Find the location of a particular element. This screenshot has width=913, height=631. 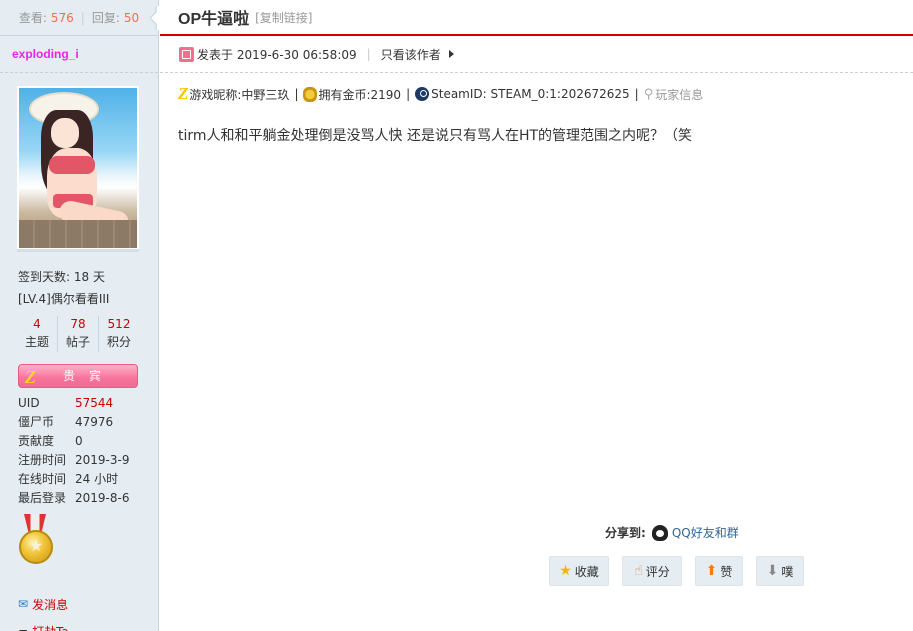

author-counts: 4 主题 78 帖子 512 积分 is located at coordinates (78, 334).